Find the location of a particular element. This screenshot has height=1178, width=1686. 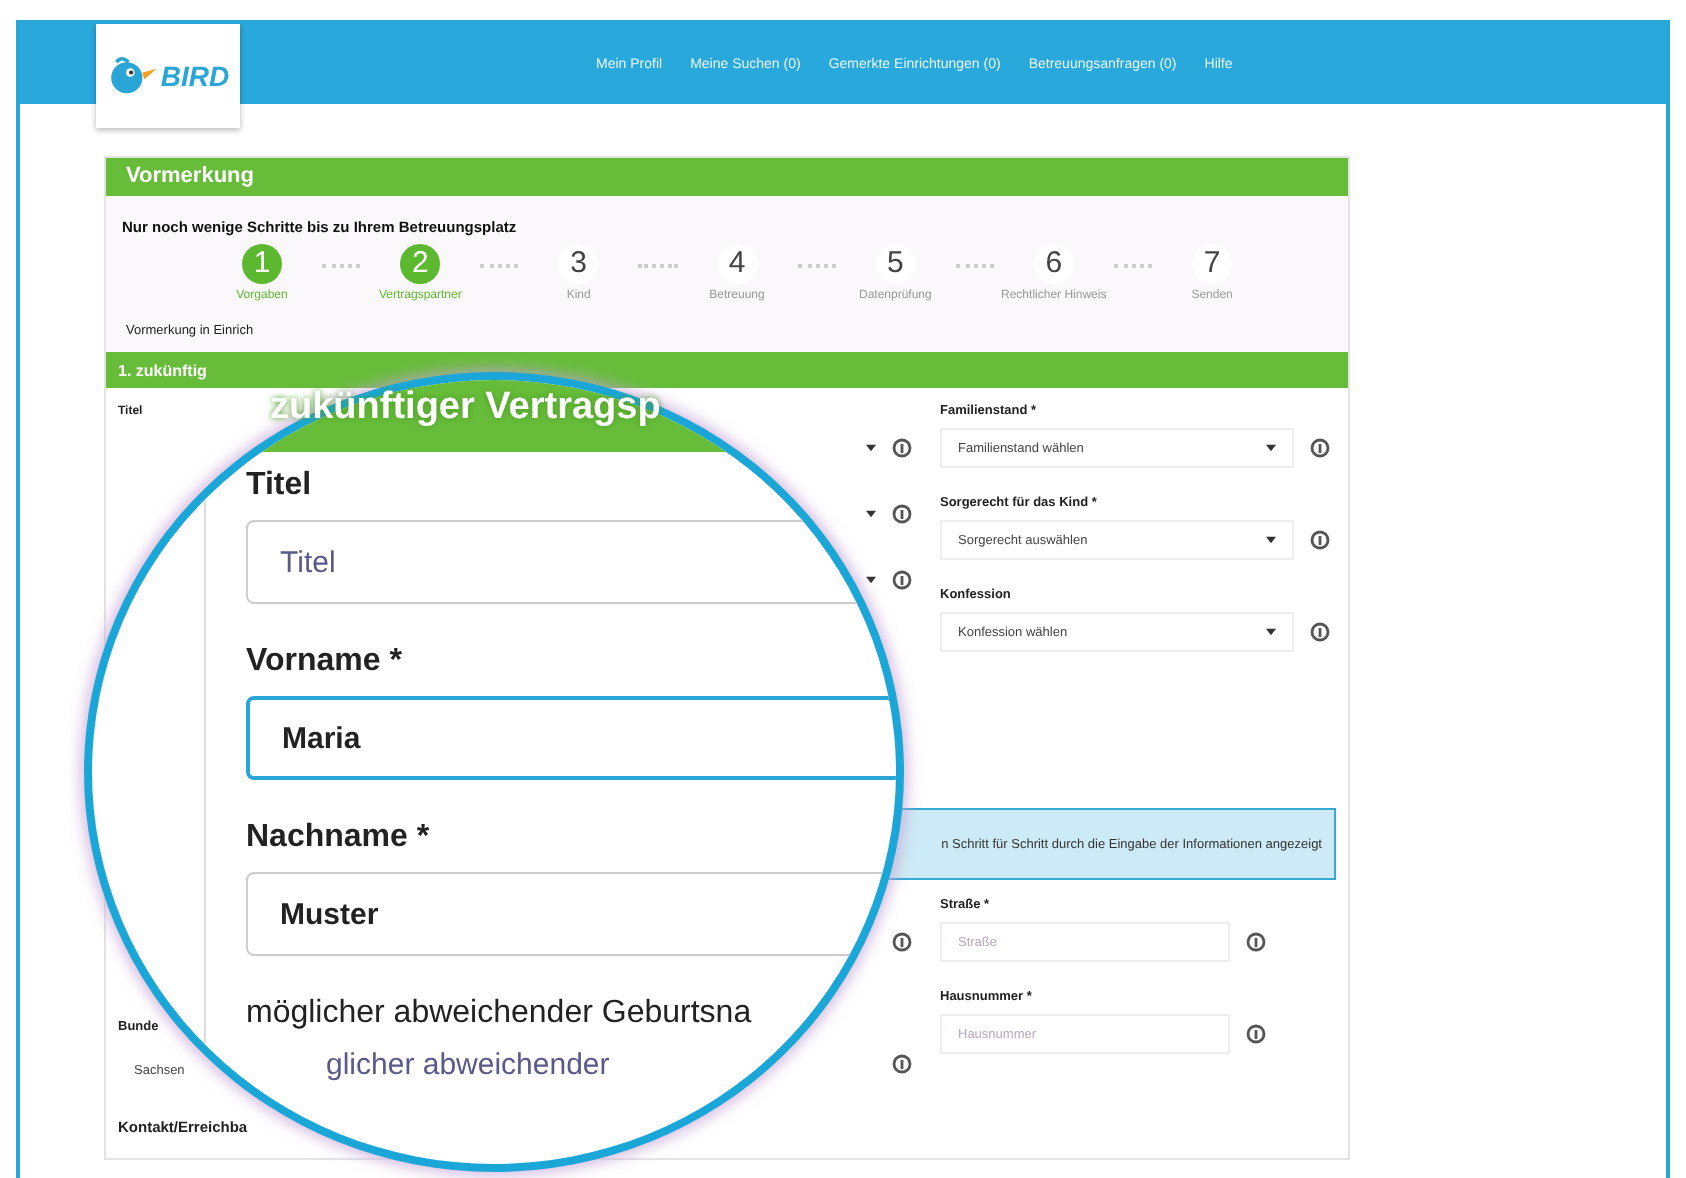

input-field: glicher abweichender is located at coordinates (571, 1086).